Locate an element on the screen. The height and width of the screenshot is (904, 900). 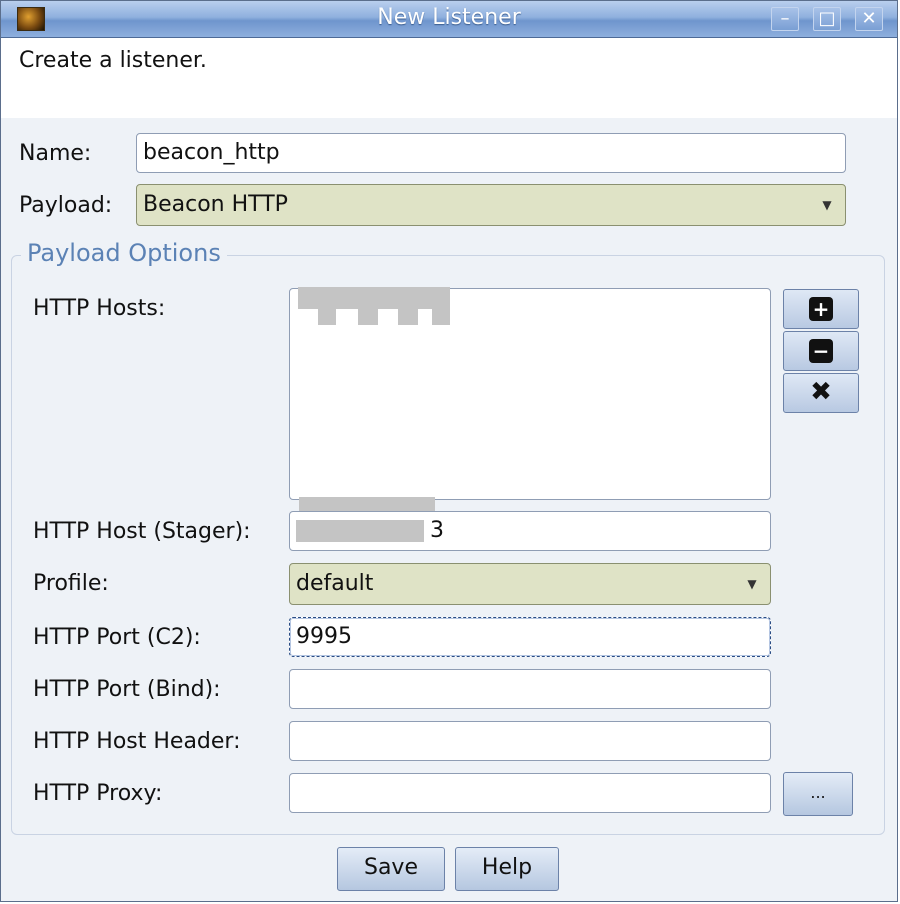
http-host-stager-field: 3 is located at coordinates (530, 531).